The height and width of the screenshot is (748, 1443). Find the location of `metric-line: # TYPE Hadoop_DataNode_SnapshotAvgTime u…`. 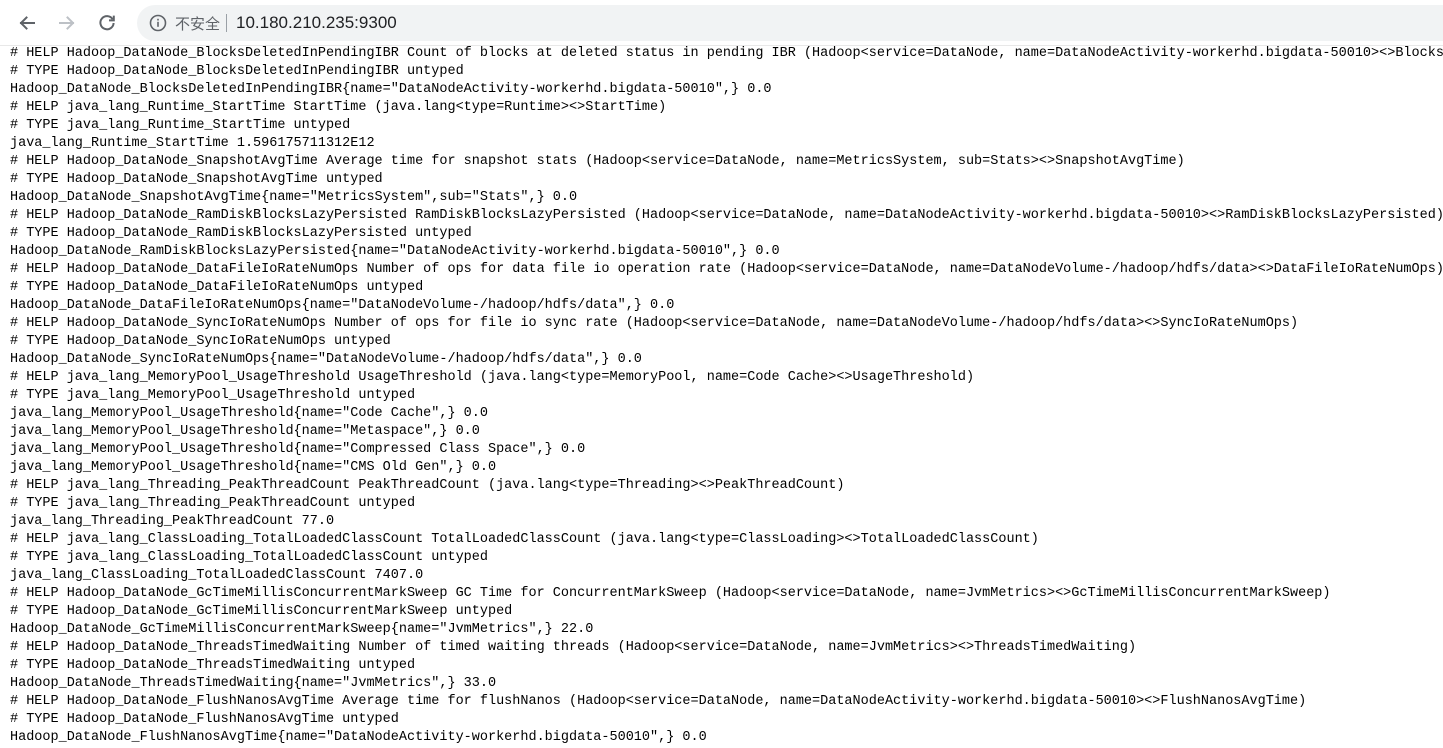

metric-line: # TYPE Hadoop_DataNode_SnapshotAvgTime u… is located at coordinates (196, 179).